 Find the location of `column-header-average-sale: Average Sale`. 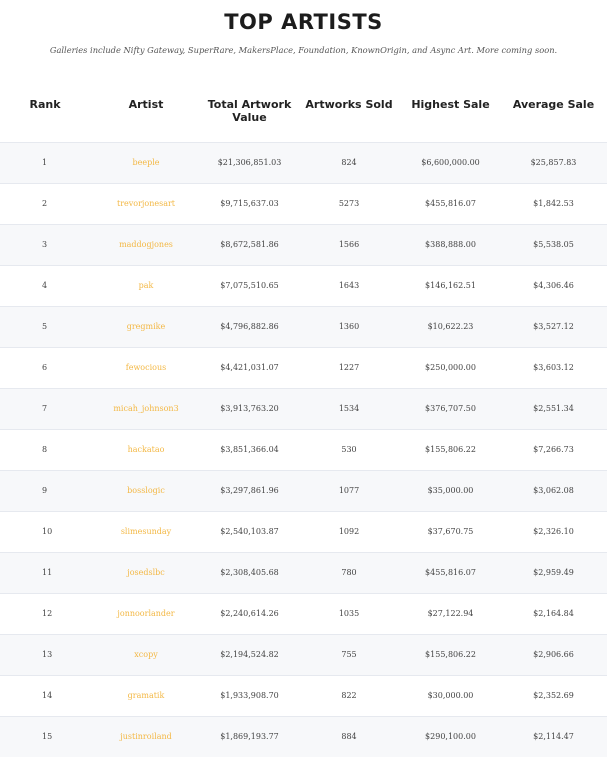

column-header-average-sale: Average Sale is located at coordinates (553, 113).